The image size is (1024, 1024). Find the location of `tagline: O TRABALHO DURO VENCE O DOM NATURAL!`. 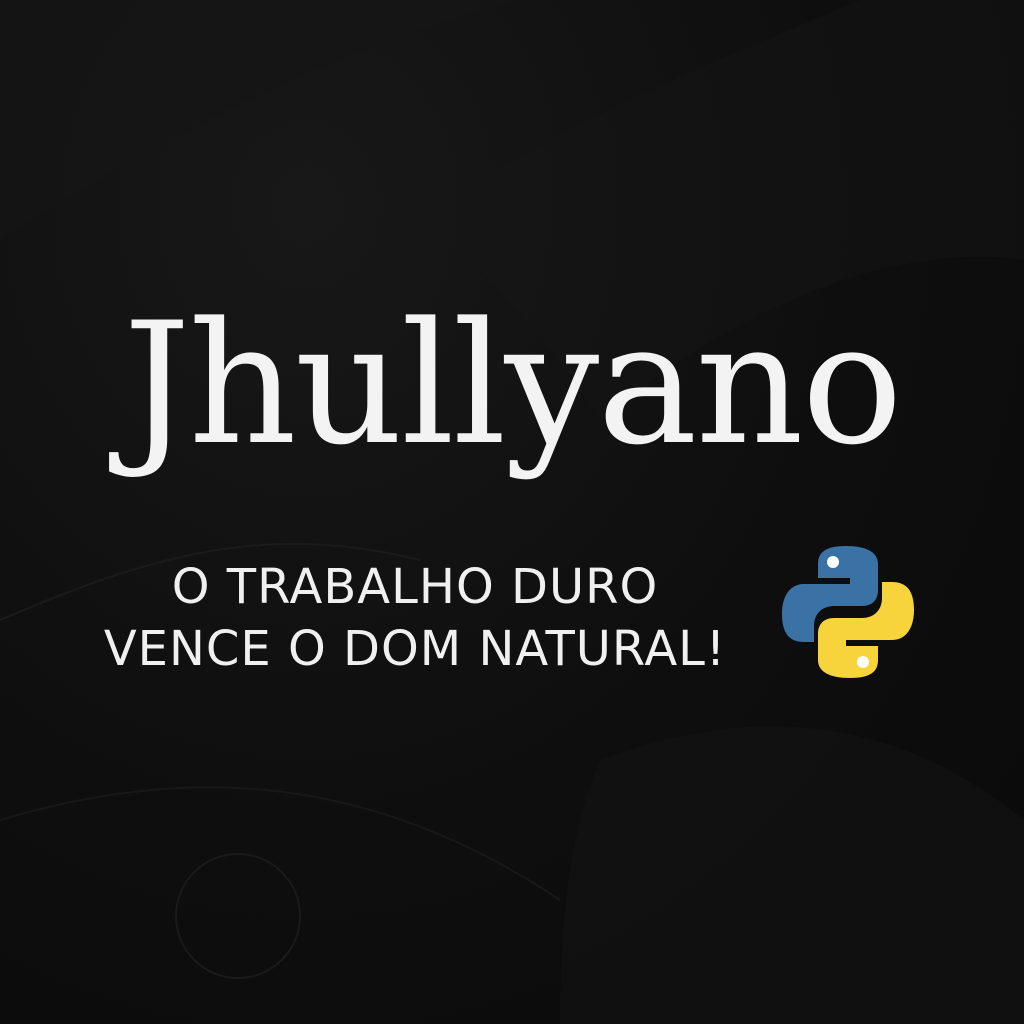

tagline: O TRABALHO DURO VENCE O DOM NATURAL! is located at coordinates (415, 618).